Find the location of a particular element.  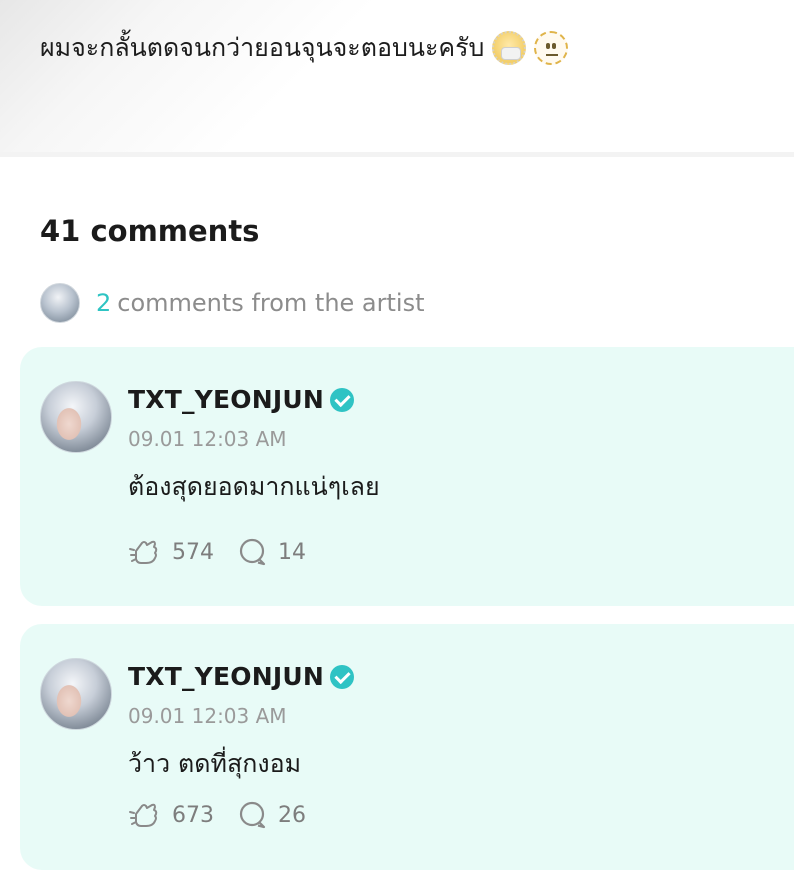

comment-actions: 673 26 is located at coordinates (229, 815).